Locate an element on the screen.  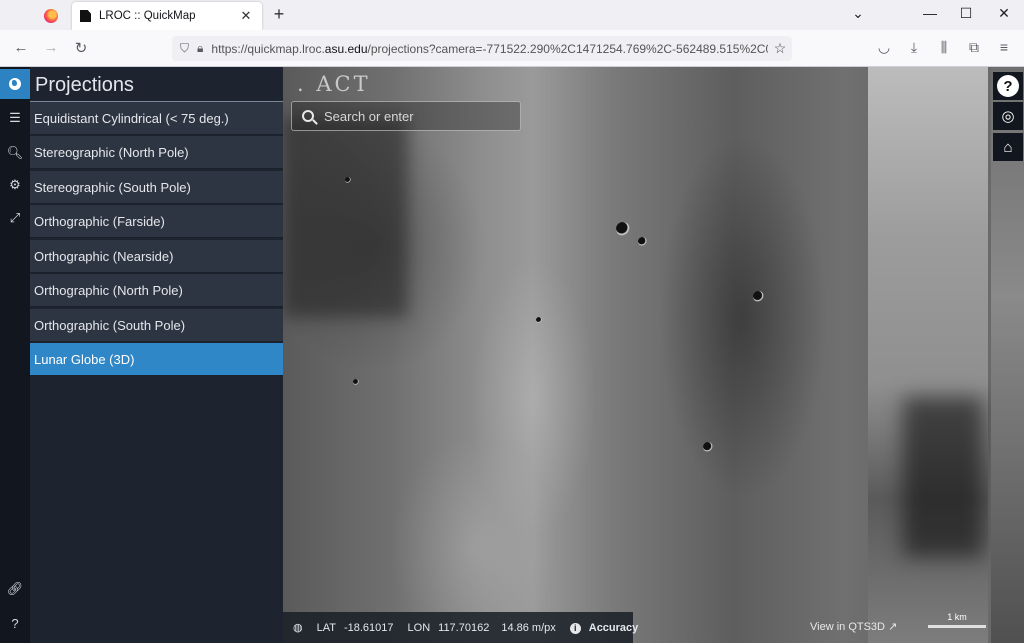
scale-label: 1 km is located at coordinates (957, 617).